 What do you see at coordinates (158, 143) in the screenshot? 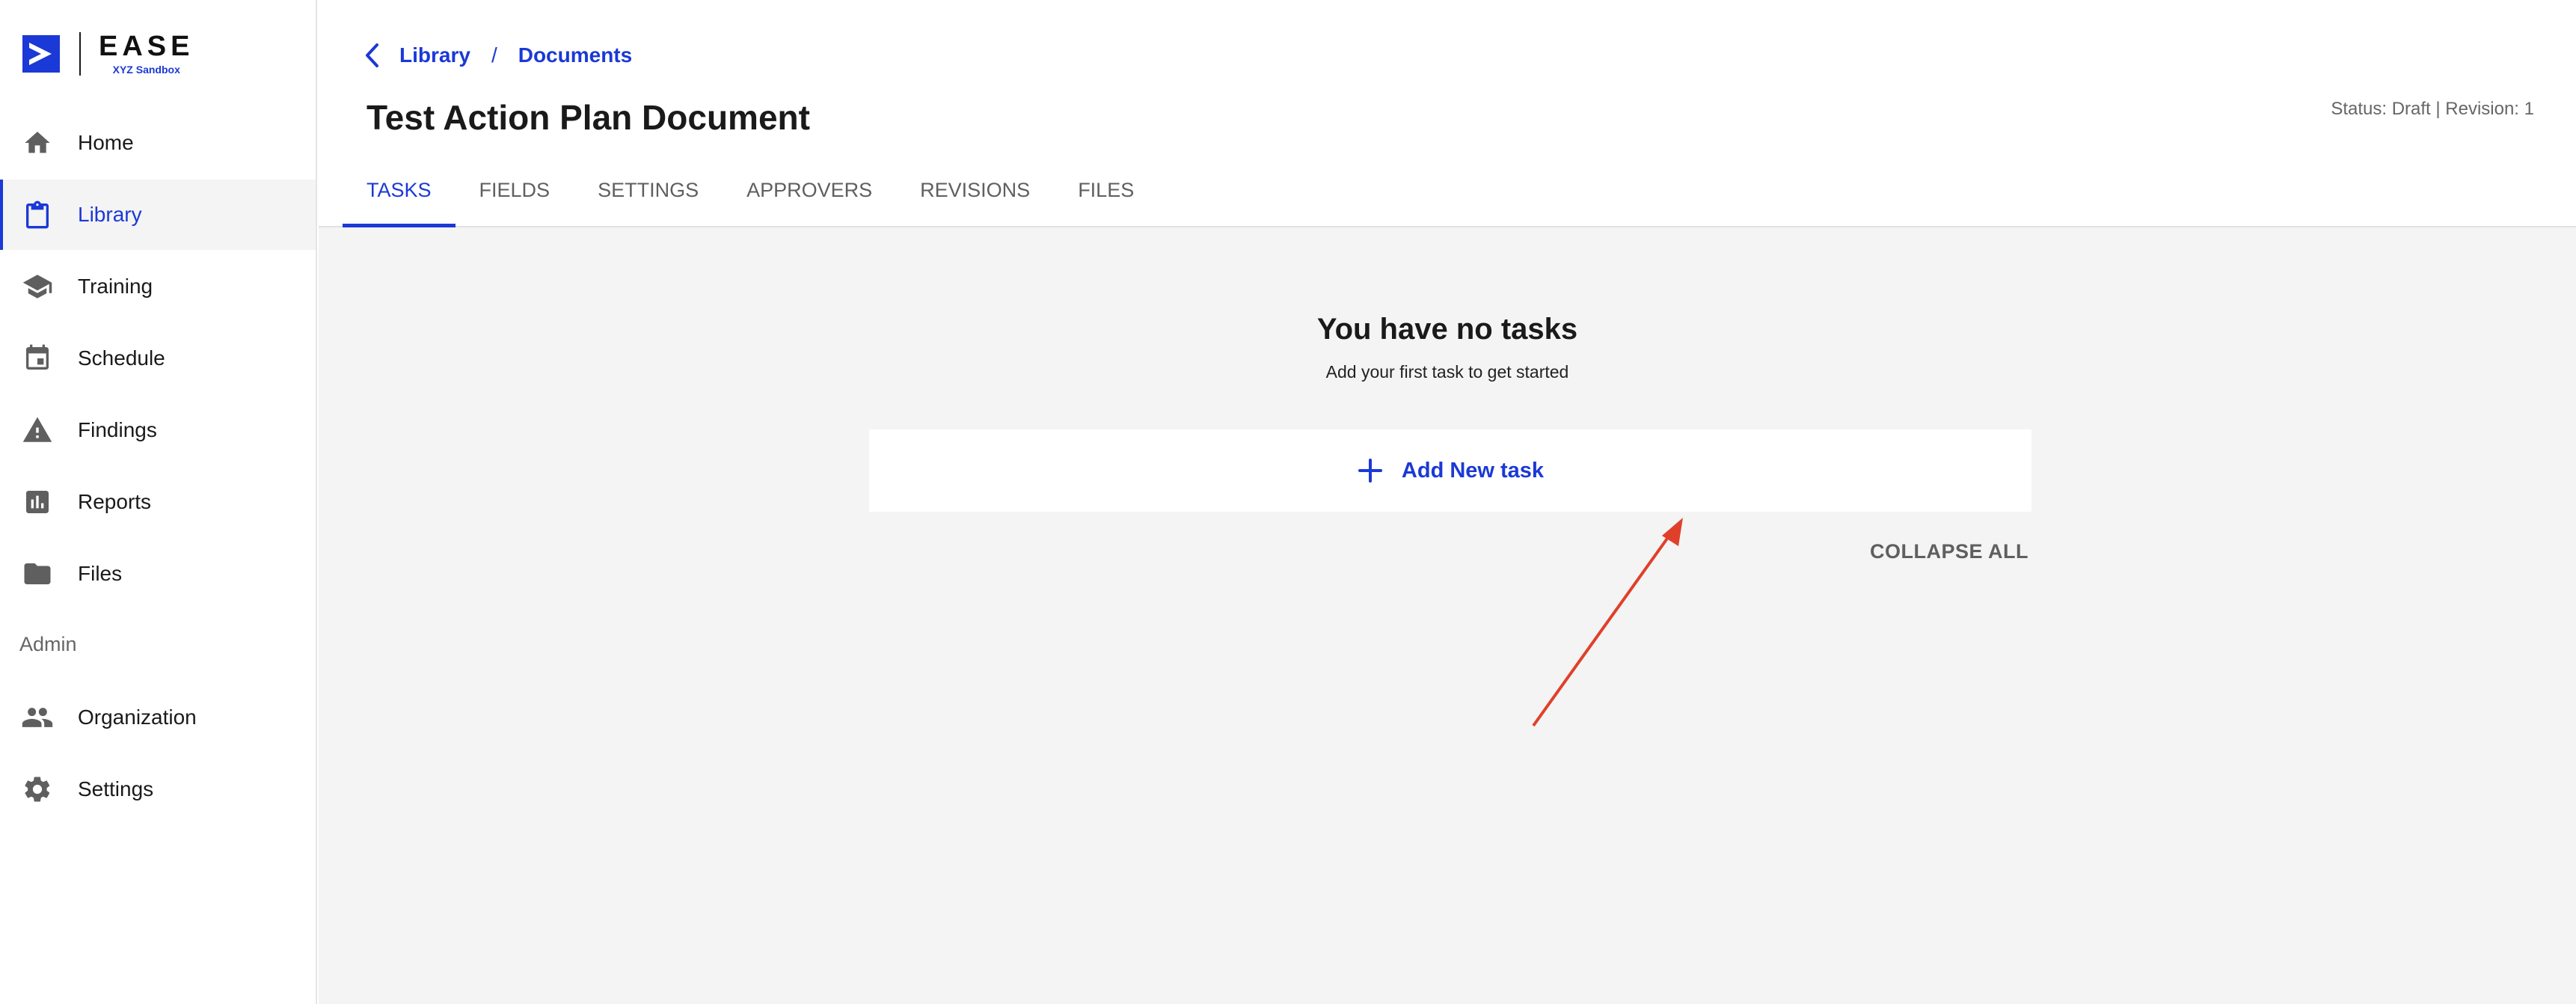
I see `sidebar-item-home: Home` at bounding box center [158, 143].